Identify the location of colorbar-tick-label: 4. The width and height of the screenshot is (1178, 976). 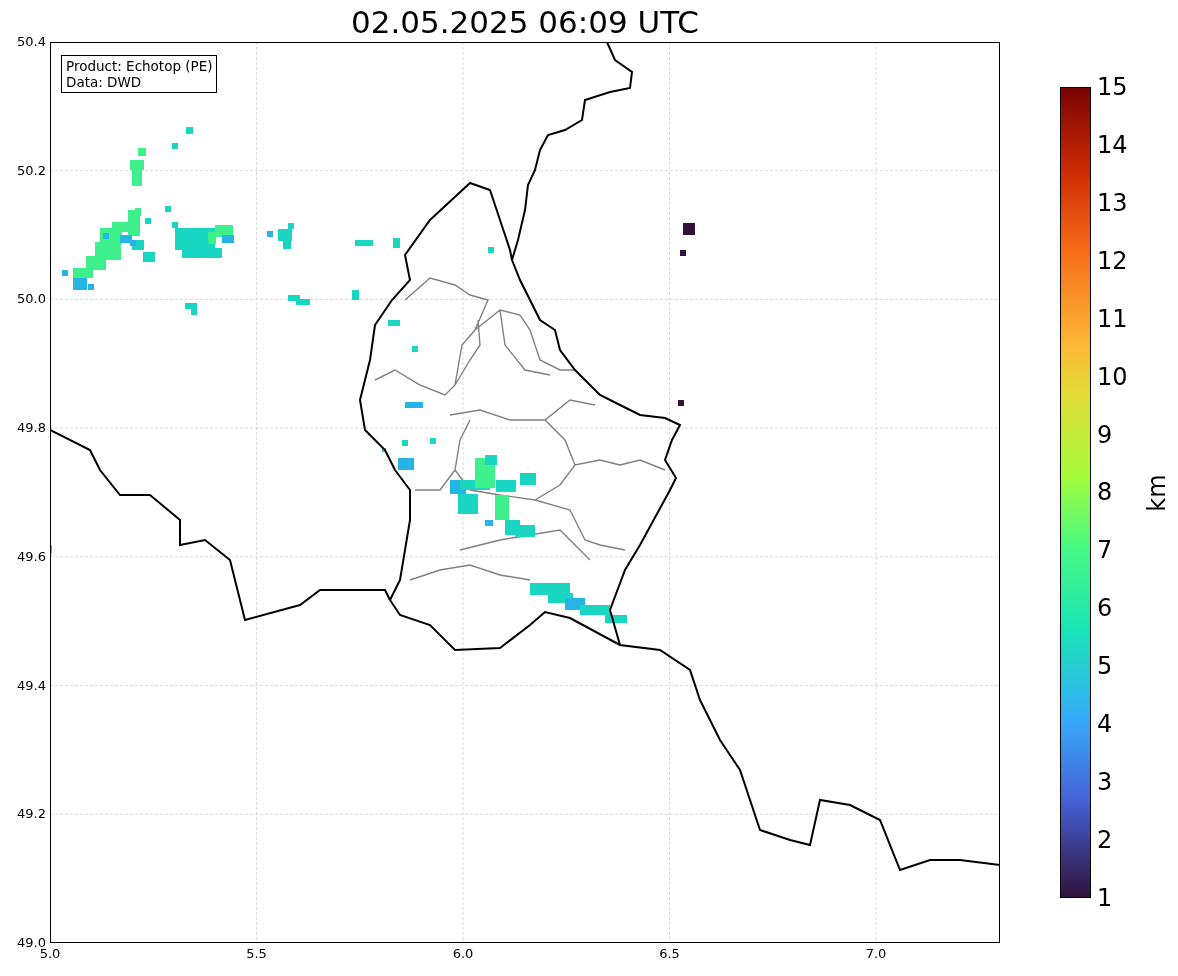
(1105, 724).